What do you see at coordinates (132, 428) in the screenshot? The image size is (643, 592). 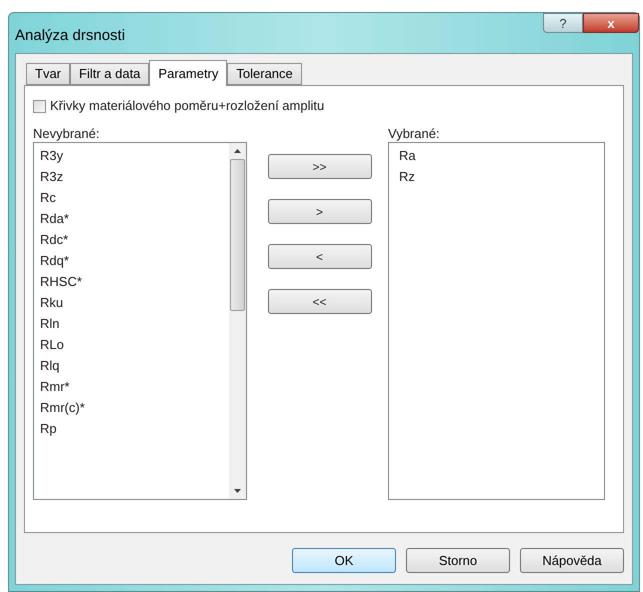 I see `list-item: Rp` at bounding box center [132, 428].